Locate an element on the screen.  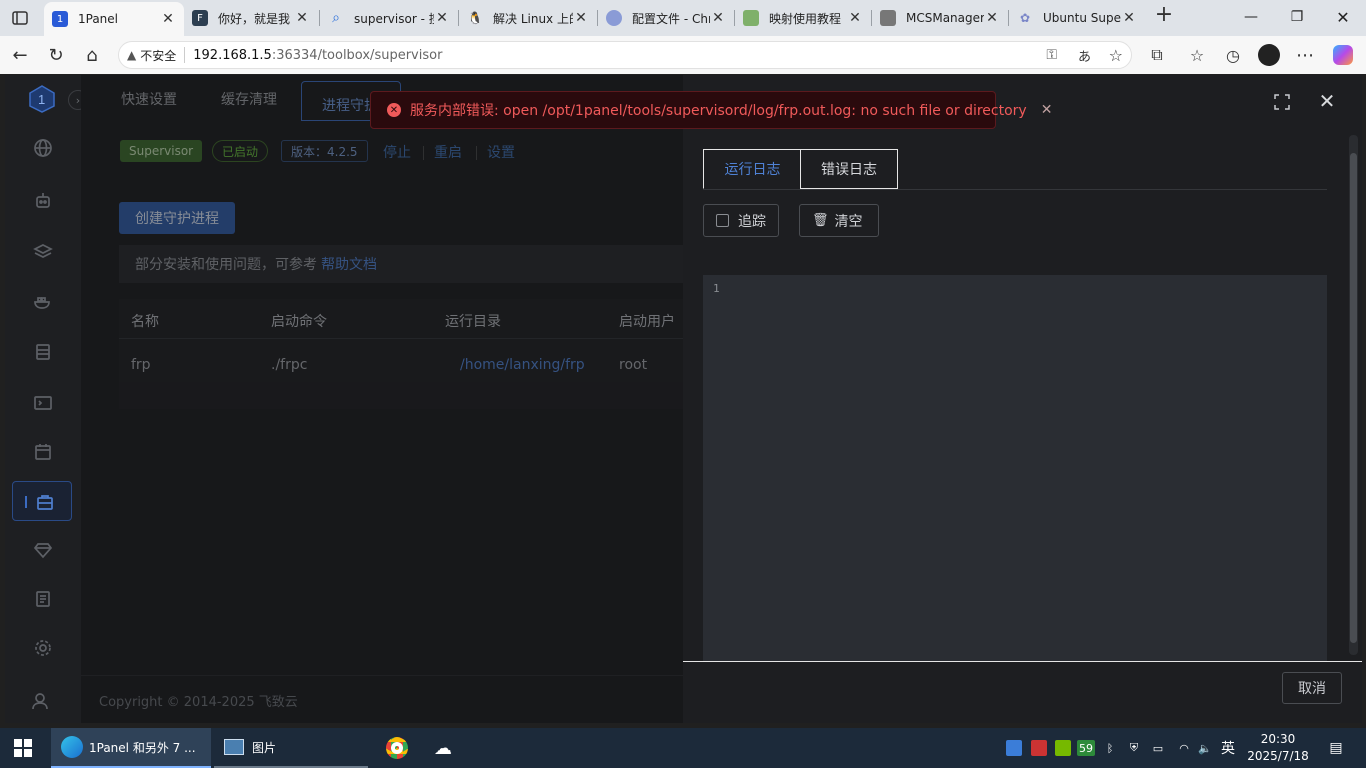
tab-5: 配置文件 - Chr ✕ is located at coordinates (666, 18).